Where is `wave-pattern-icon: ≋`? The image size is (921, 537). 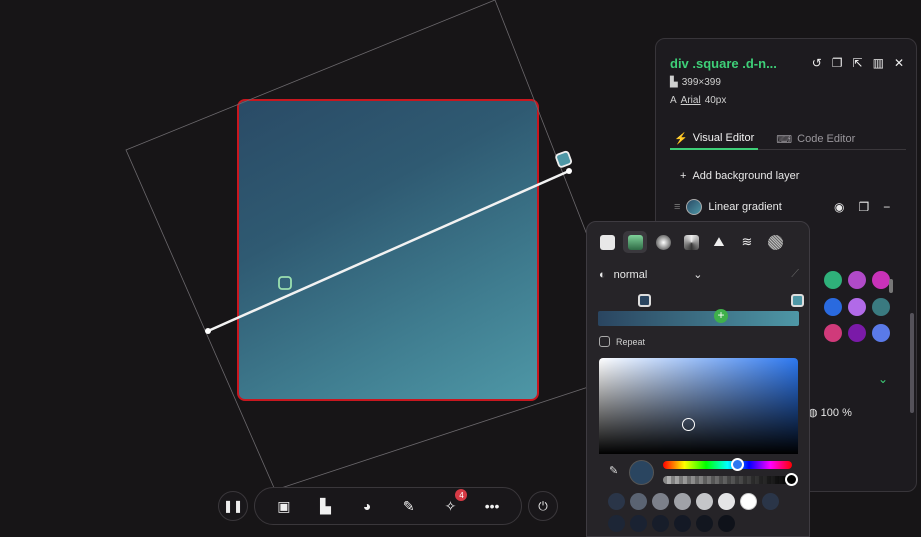
wave-pattern-icon: ≋ is located at coordinates (747, 241).